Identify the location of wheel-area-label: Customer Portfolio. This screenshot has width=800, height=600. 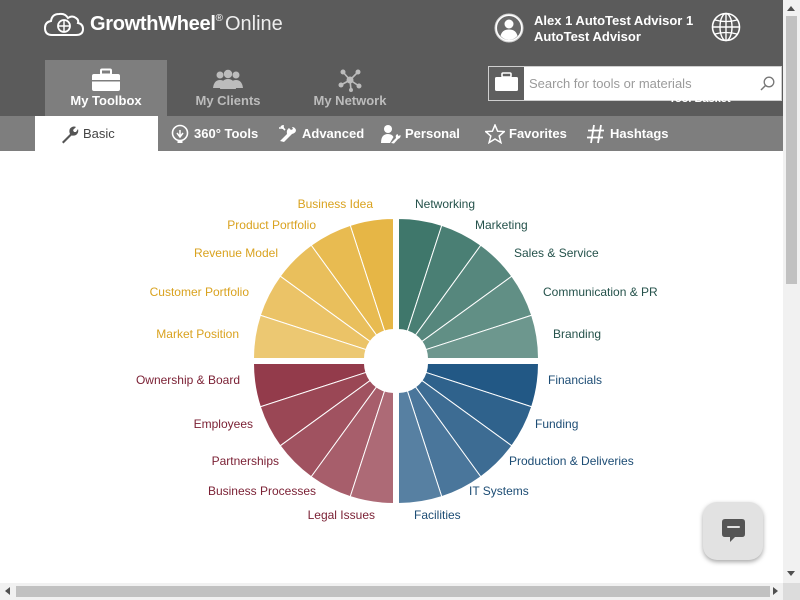
(200, 292).